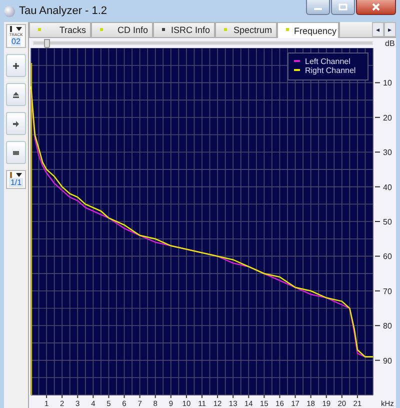  I want to click on add-button, so click(16, 65).